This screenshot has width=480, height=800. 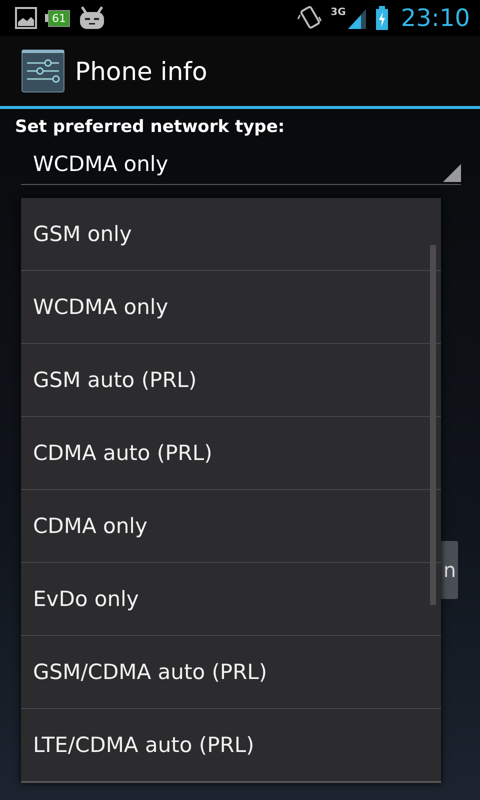 What do you see at coordinates (231, 671) in the screenshot?
I see `dropdown-option: GSM/CDMA auto (PRL)` at bounding box center [231, 671].